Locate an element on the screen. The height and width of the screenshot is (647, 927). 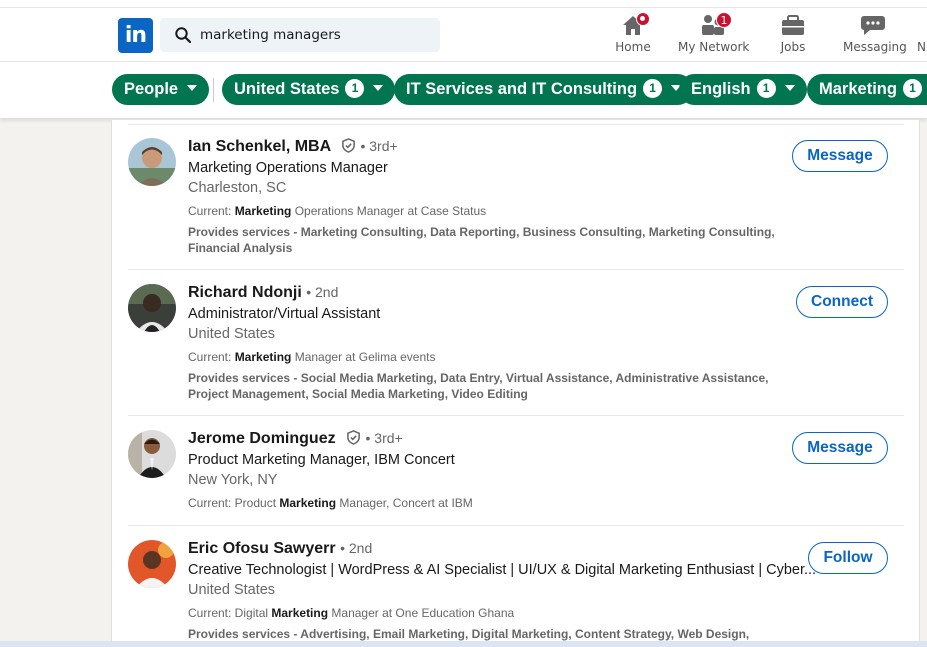
current-prefix: Current: Product is located at coordinates (234, 503).